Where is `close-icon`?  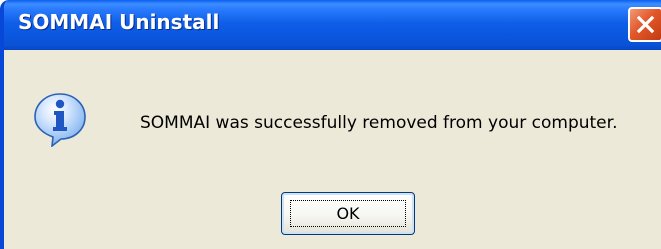
close-icon is located at coordinates (645, 24).